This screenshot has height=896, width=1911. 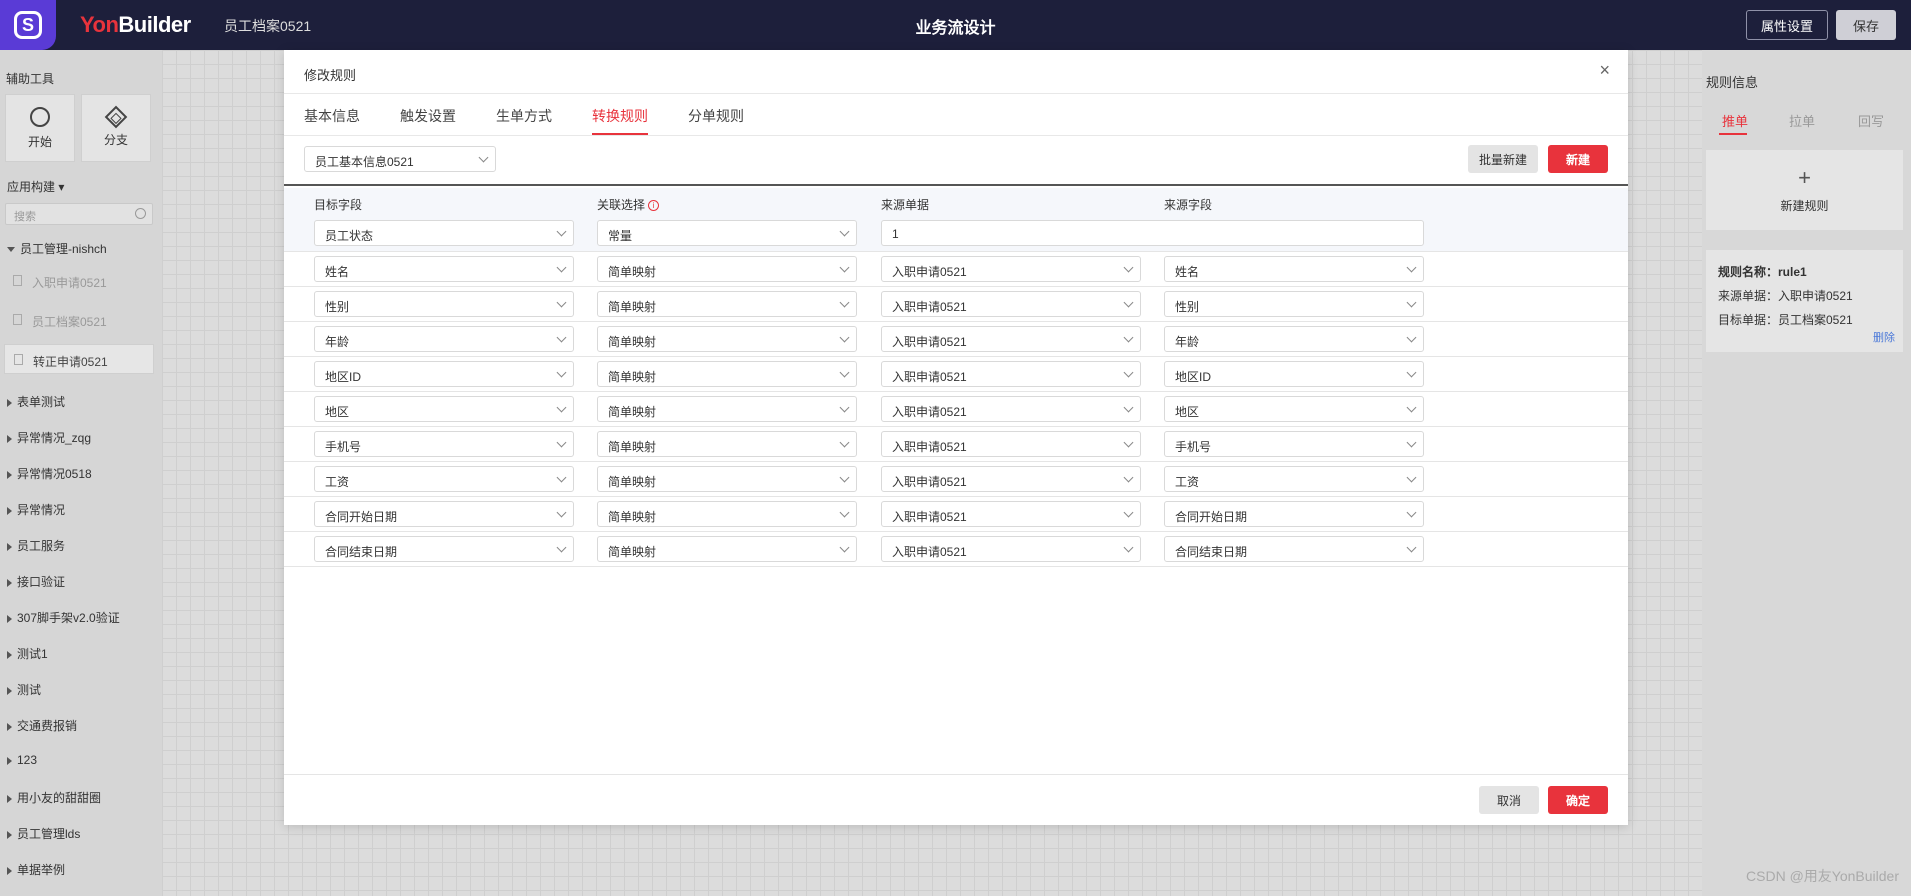 I want to click on source-field-select: 姓名, so click(x=1294, y=269).